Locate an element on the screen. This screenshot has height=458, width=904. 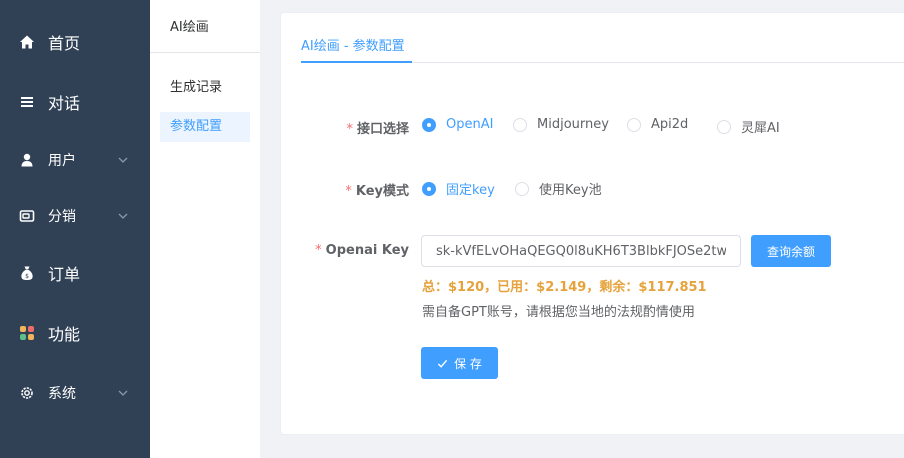
nav-item-chat: 对话 is located at coordinates (75, 102).